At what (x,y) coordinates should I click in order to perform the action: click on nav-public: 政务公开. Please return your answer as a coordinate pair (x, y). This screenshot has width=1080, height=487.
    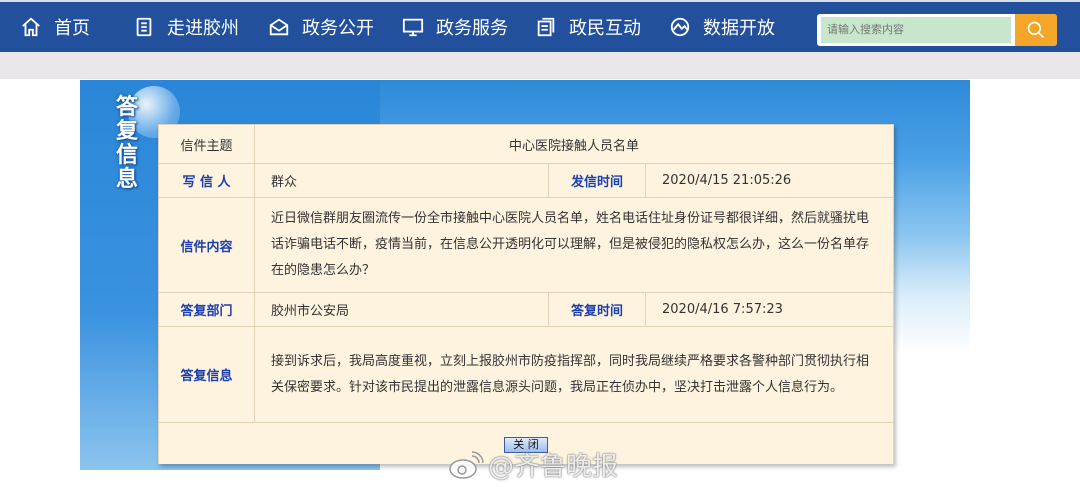
    Looking at the image, I should click on (321, 27).